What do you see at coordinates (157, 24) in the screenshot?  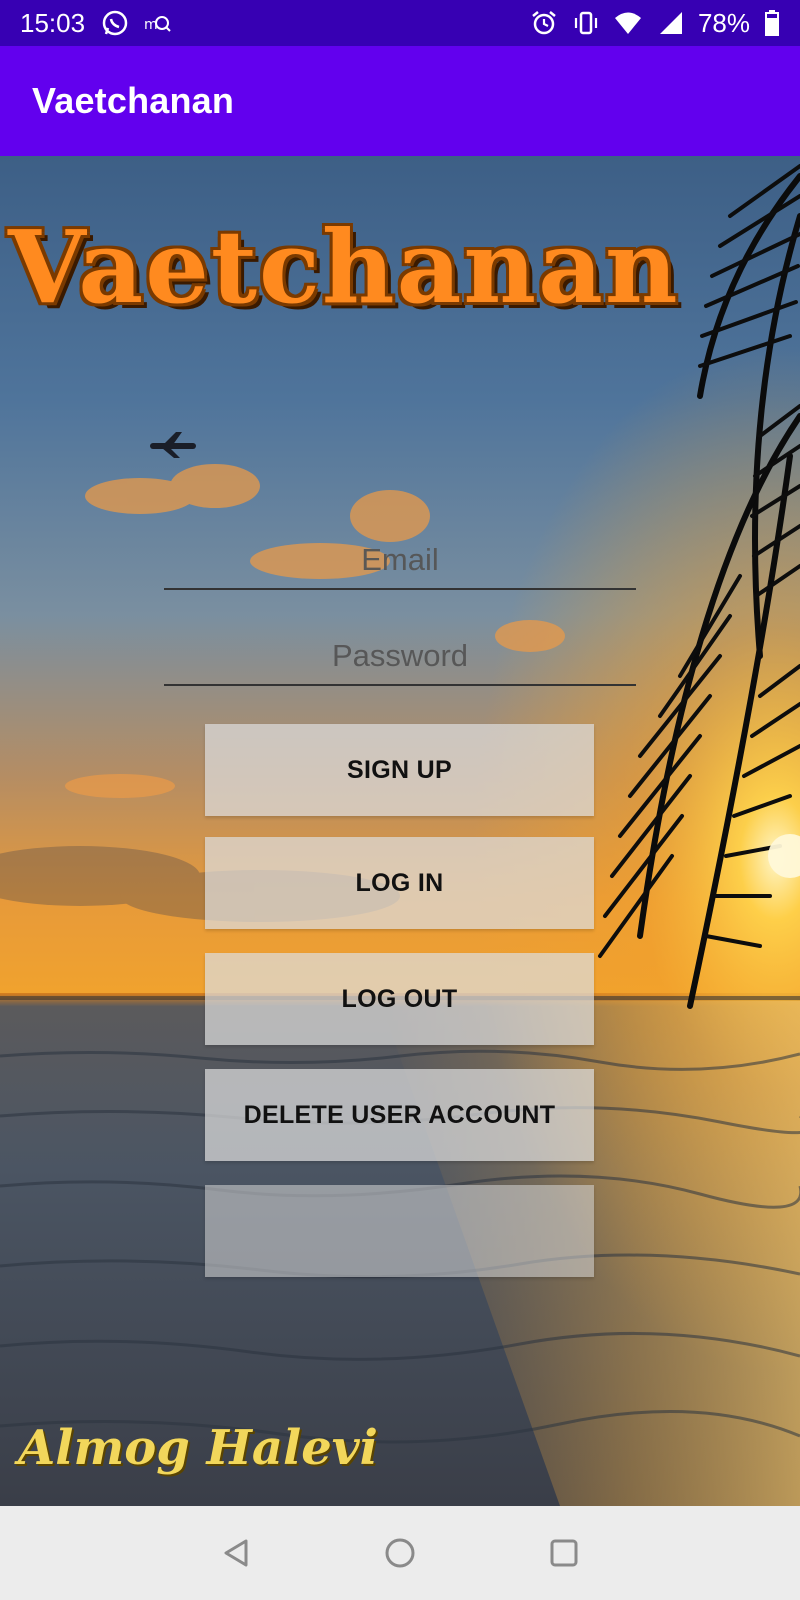 I see `notification-icon: m` at bounding box center [157, 24].